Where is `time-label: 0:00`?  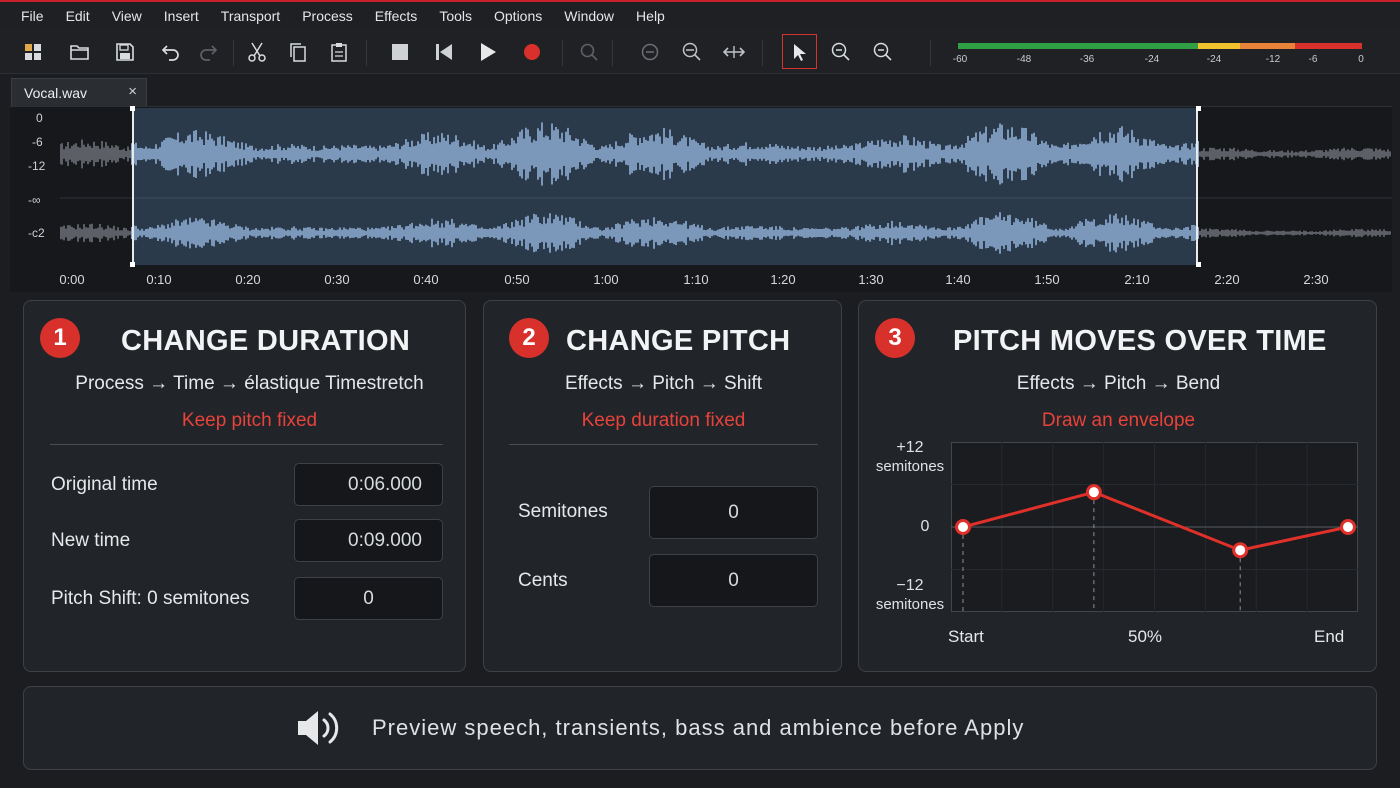 time-label: 0:00 is located at coordinates (72, 279).